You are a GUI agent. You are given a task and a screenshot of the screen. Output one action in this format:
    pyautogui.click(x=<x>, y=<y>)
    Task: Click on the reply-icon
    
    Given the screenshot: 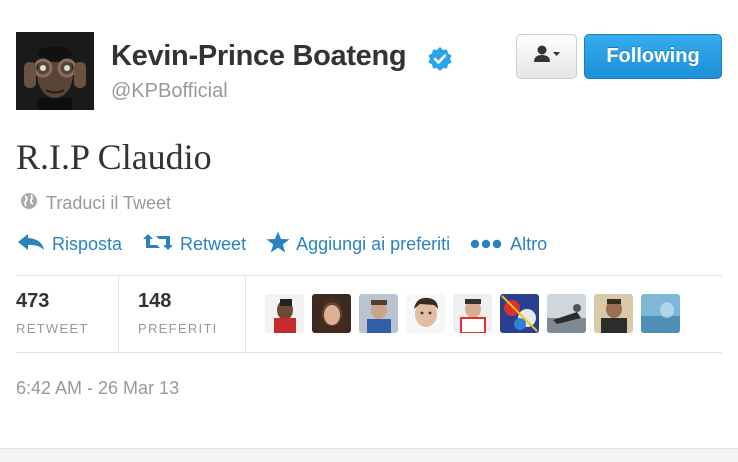 What is the action you would take?
    pyautogui.click(x=31, y=244)
    